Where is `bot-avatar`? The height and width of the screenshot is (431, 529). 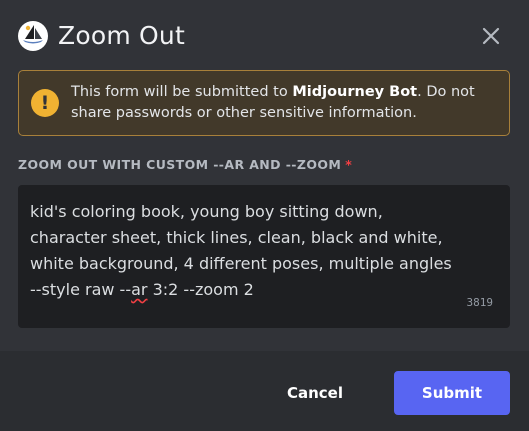
bot-avatar is located at coordinates (33, 36).